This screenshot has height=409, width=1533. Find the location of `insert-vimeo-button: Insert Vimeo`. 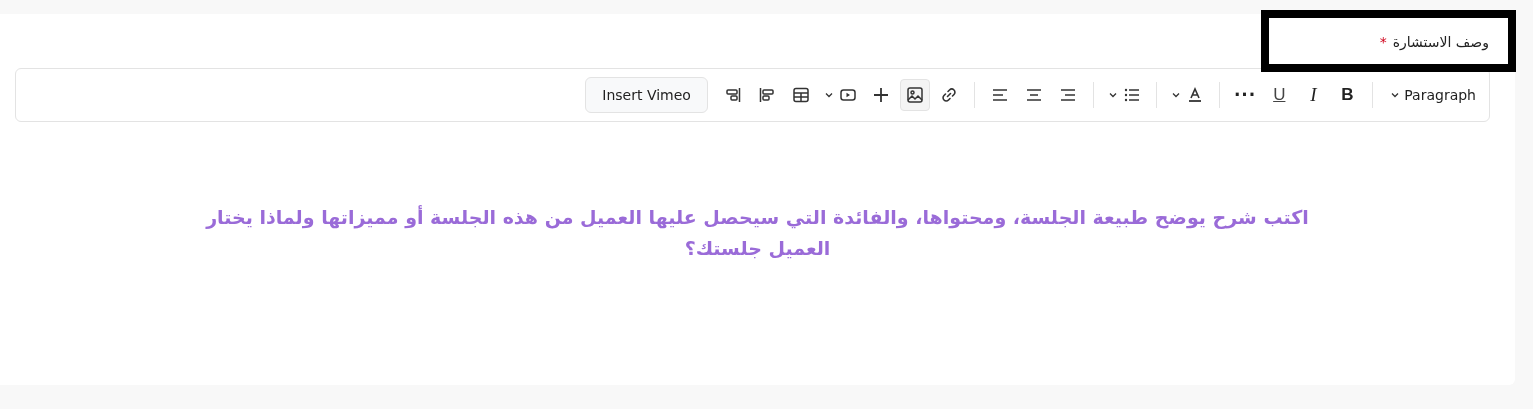

insert-vimeo-button: Insert Vimeo is located at coordinates (646, 95).